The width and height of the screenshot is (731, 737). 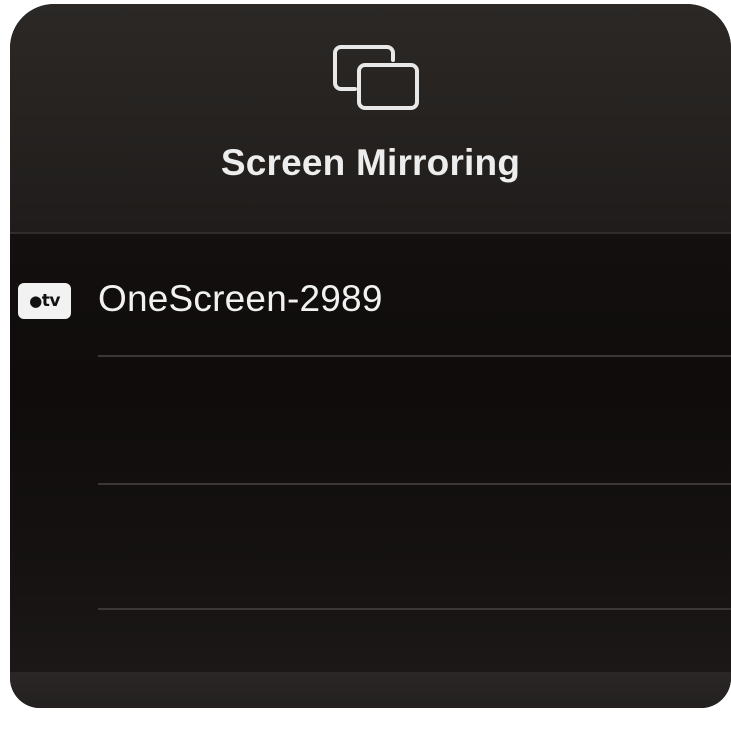 What do you see at coordinates (370, 162) in the screenshot?
I see `panel-title: Screen Mirroring` at bounding box center [370, 162].